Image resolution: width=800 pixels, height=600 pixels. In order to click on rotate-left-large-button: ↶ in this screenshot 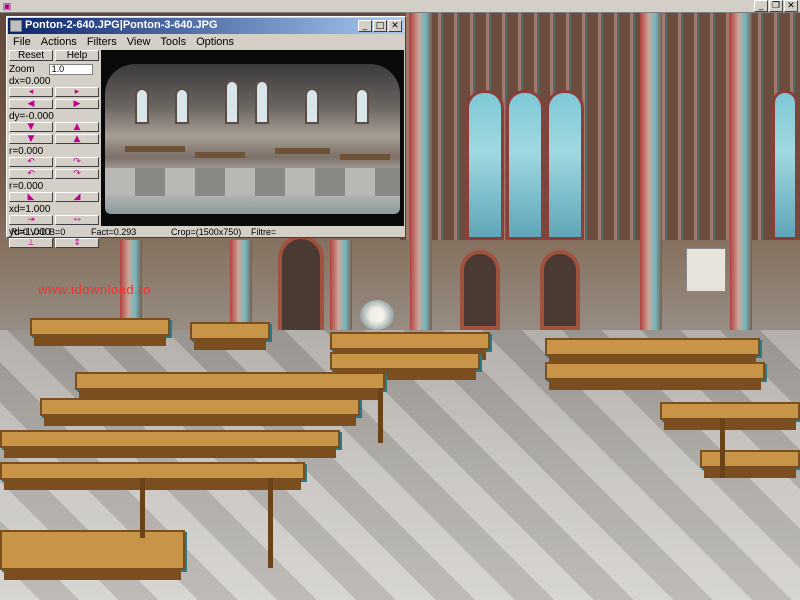, I will do `click(31, 174)`.